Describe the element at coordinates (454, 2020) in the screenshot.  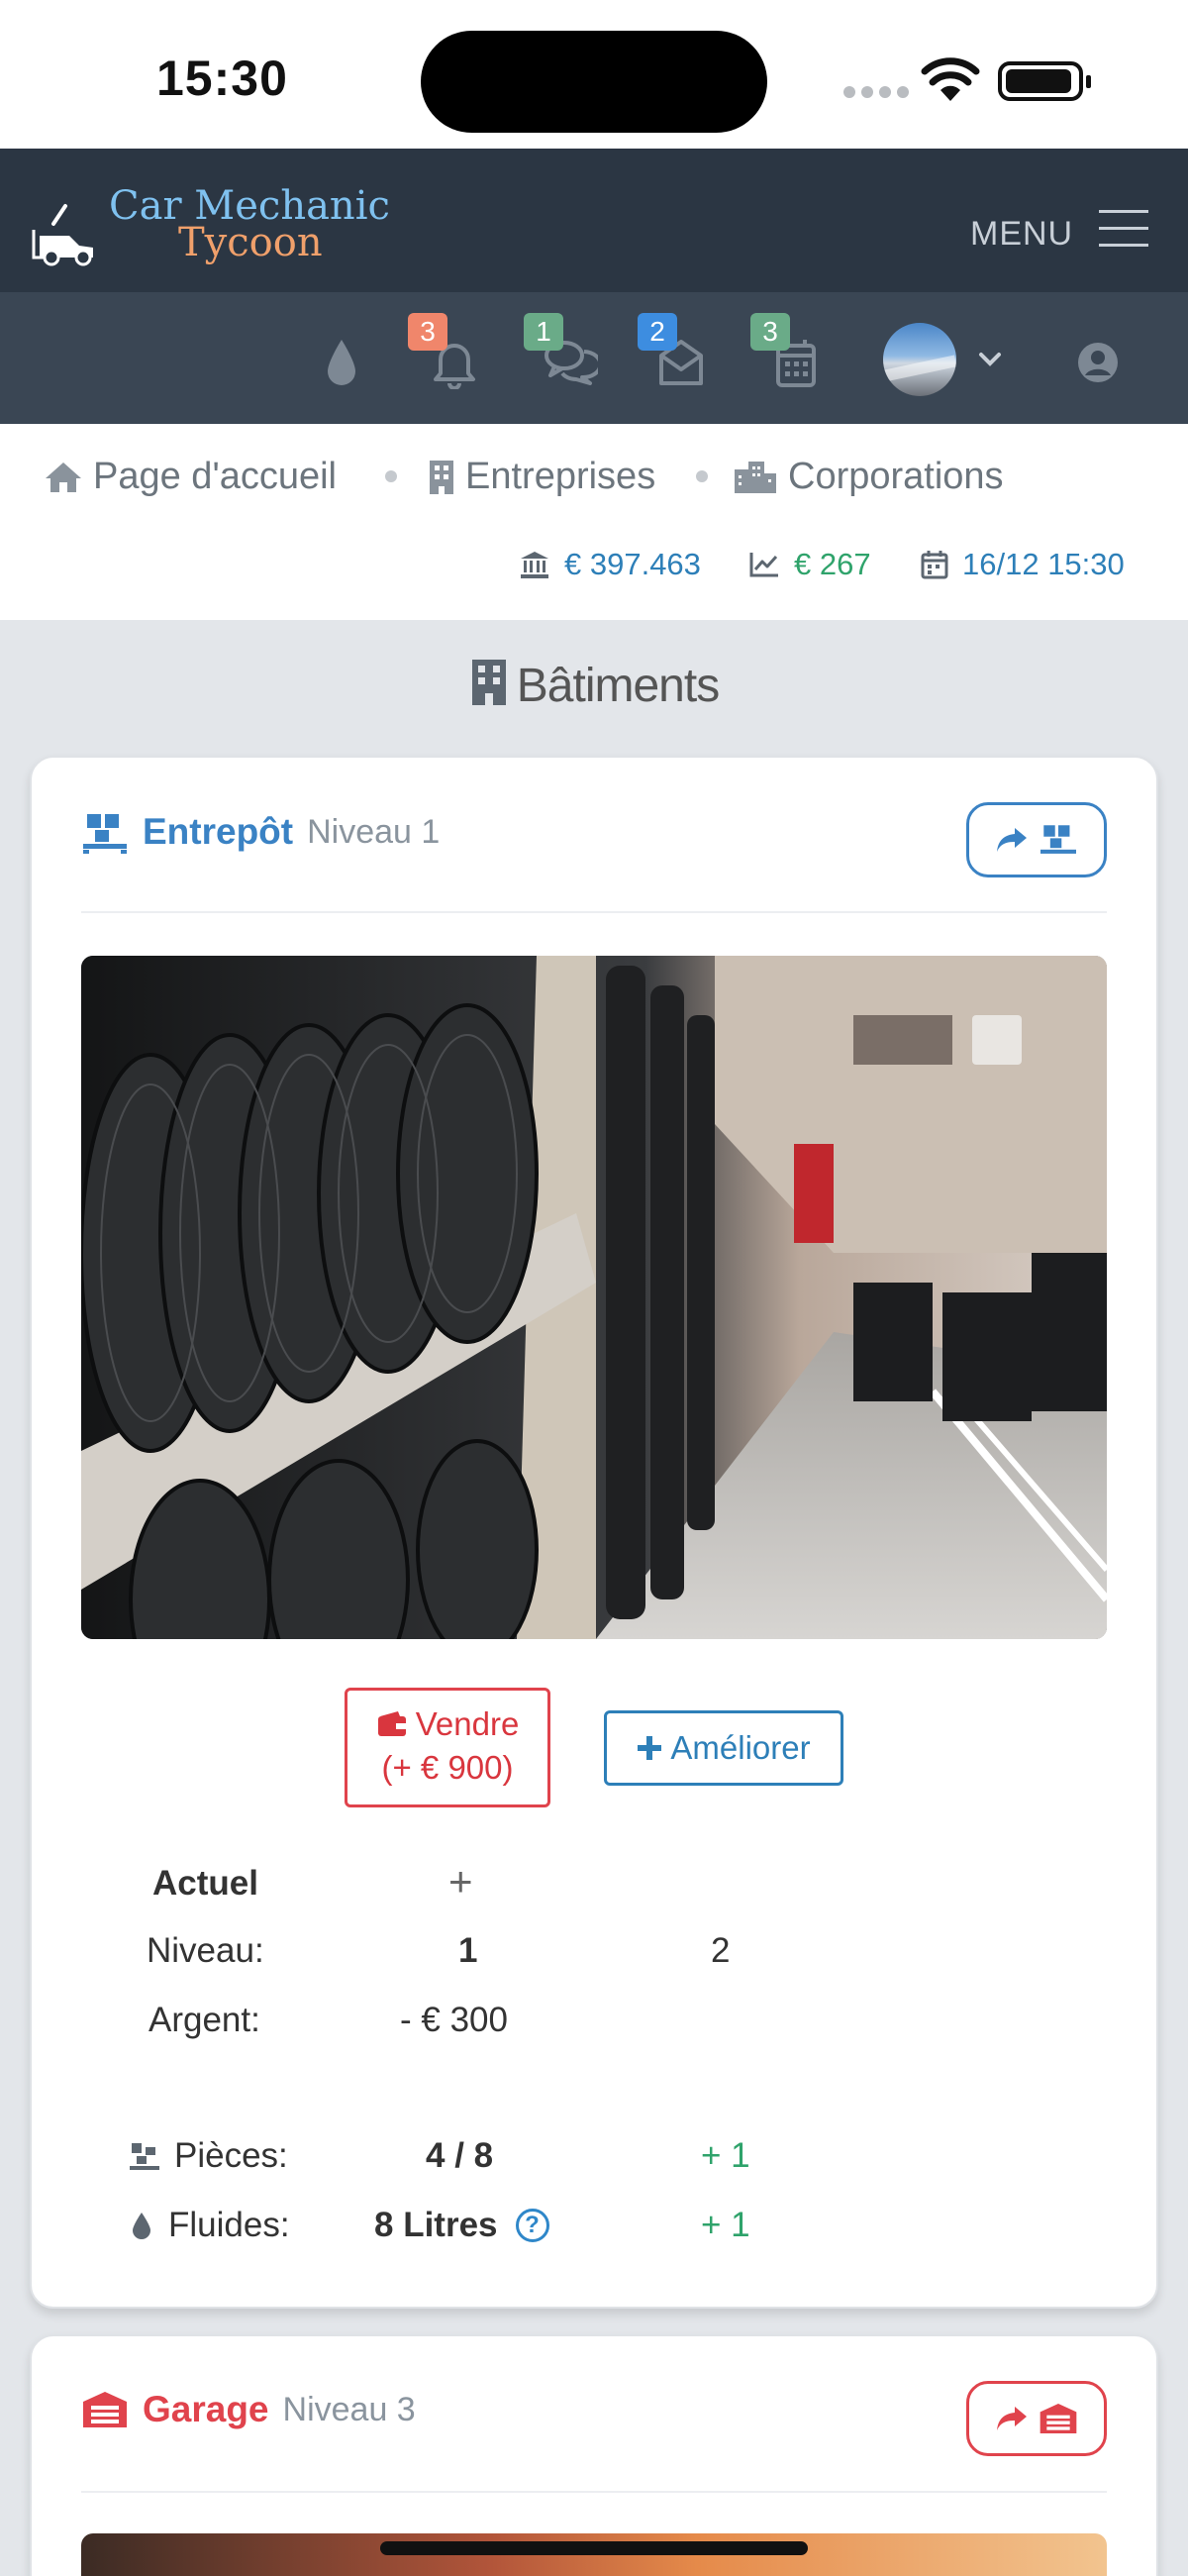
I see `table-row-current: - € 300` at that location.